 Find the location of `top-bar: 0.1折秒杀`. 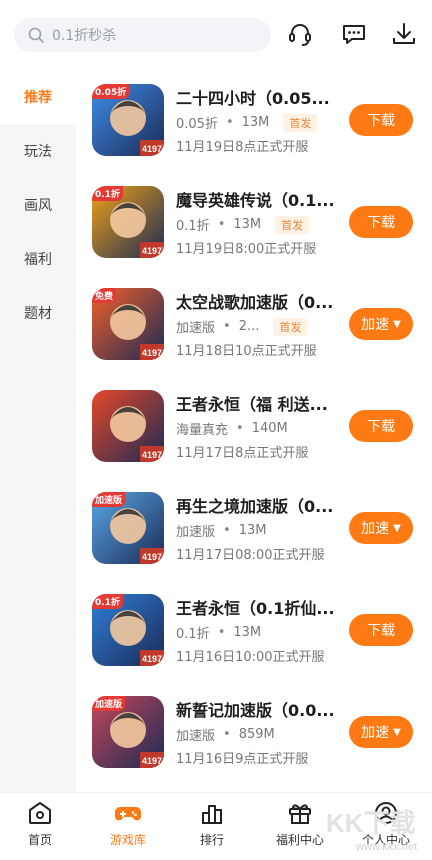

top-bar: 0.1折秒杀 is located at coordinates (216, 35).